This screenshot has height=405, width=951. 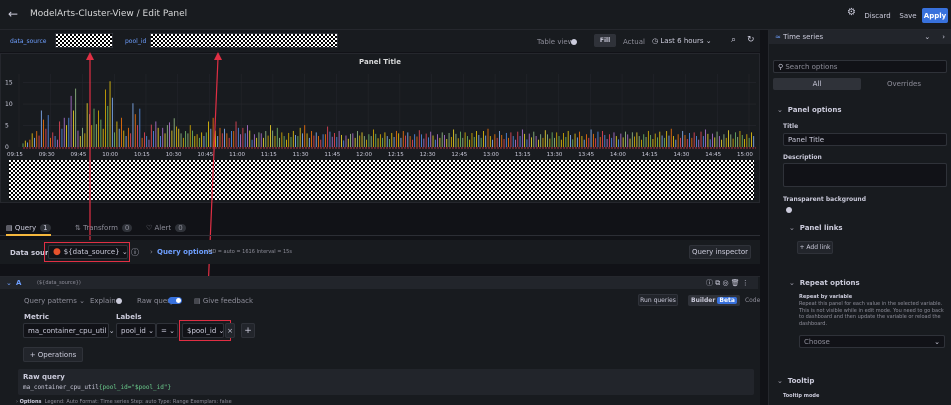 I want to click on x-tick-label: 09:45, so click(x=78, y=155).